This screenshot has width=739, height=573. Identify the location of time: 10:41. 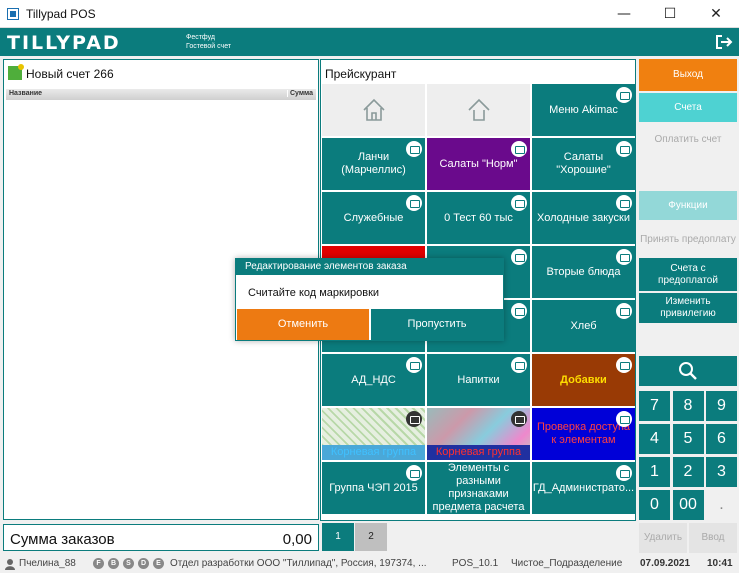
(720, 563).